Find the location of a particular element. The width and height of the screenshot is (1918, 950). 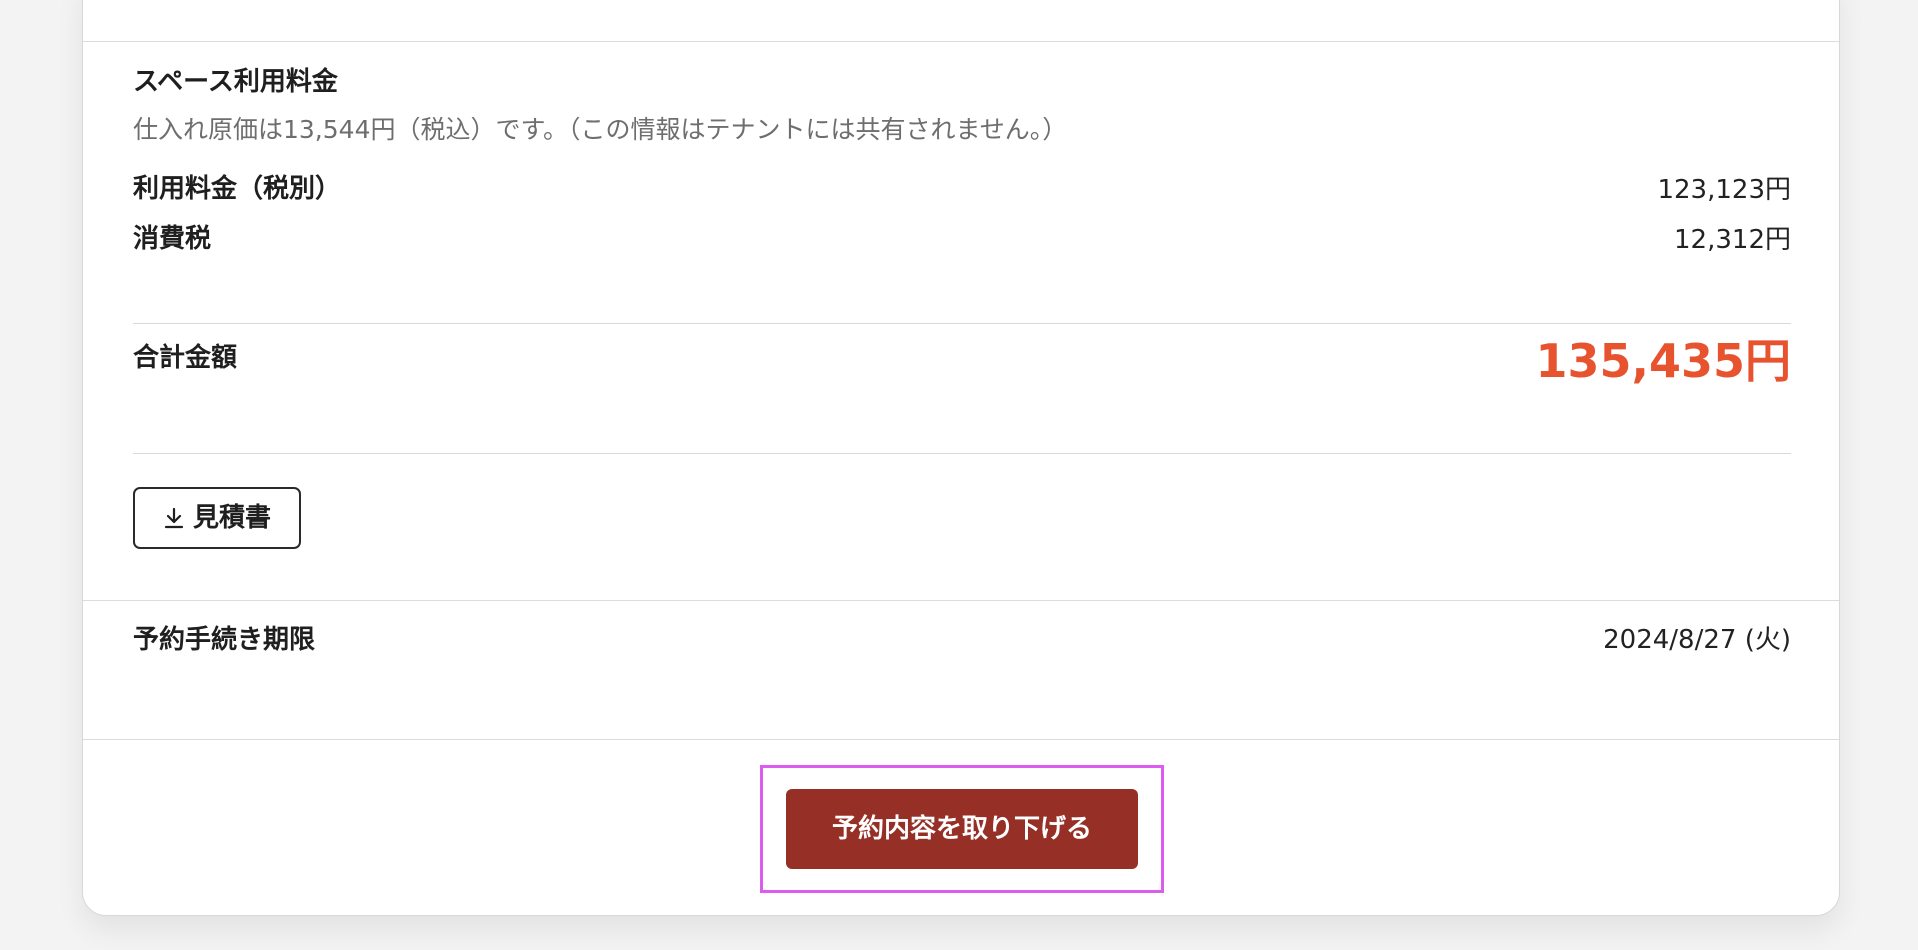

estimate-download-button: 見積書 is located at coordinates (217, 518).